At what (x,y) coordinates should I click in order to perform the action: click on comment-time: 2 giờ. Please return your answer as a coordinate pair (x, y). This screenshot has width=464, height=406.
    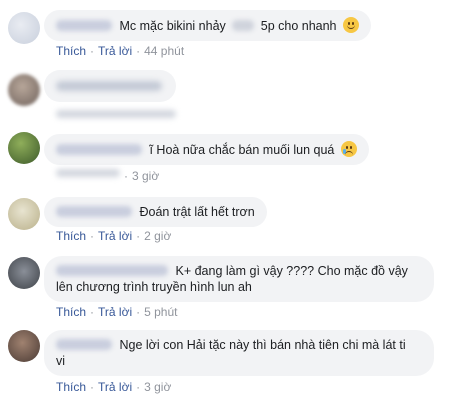
    Looking at the image, I should click on (157, 236).